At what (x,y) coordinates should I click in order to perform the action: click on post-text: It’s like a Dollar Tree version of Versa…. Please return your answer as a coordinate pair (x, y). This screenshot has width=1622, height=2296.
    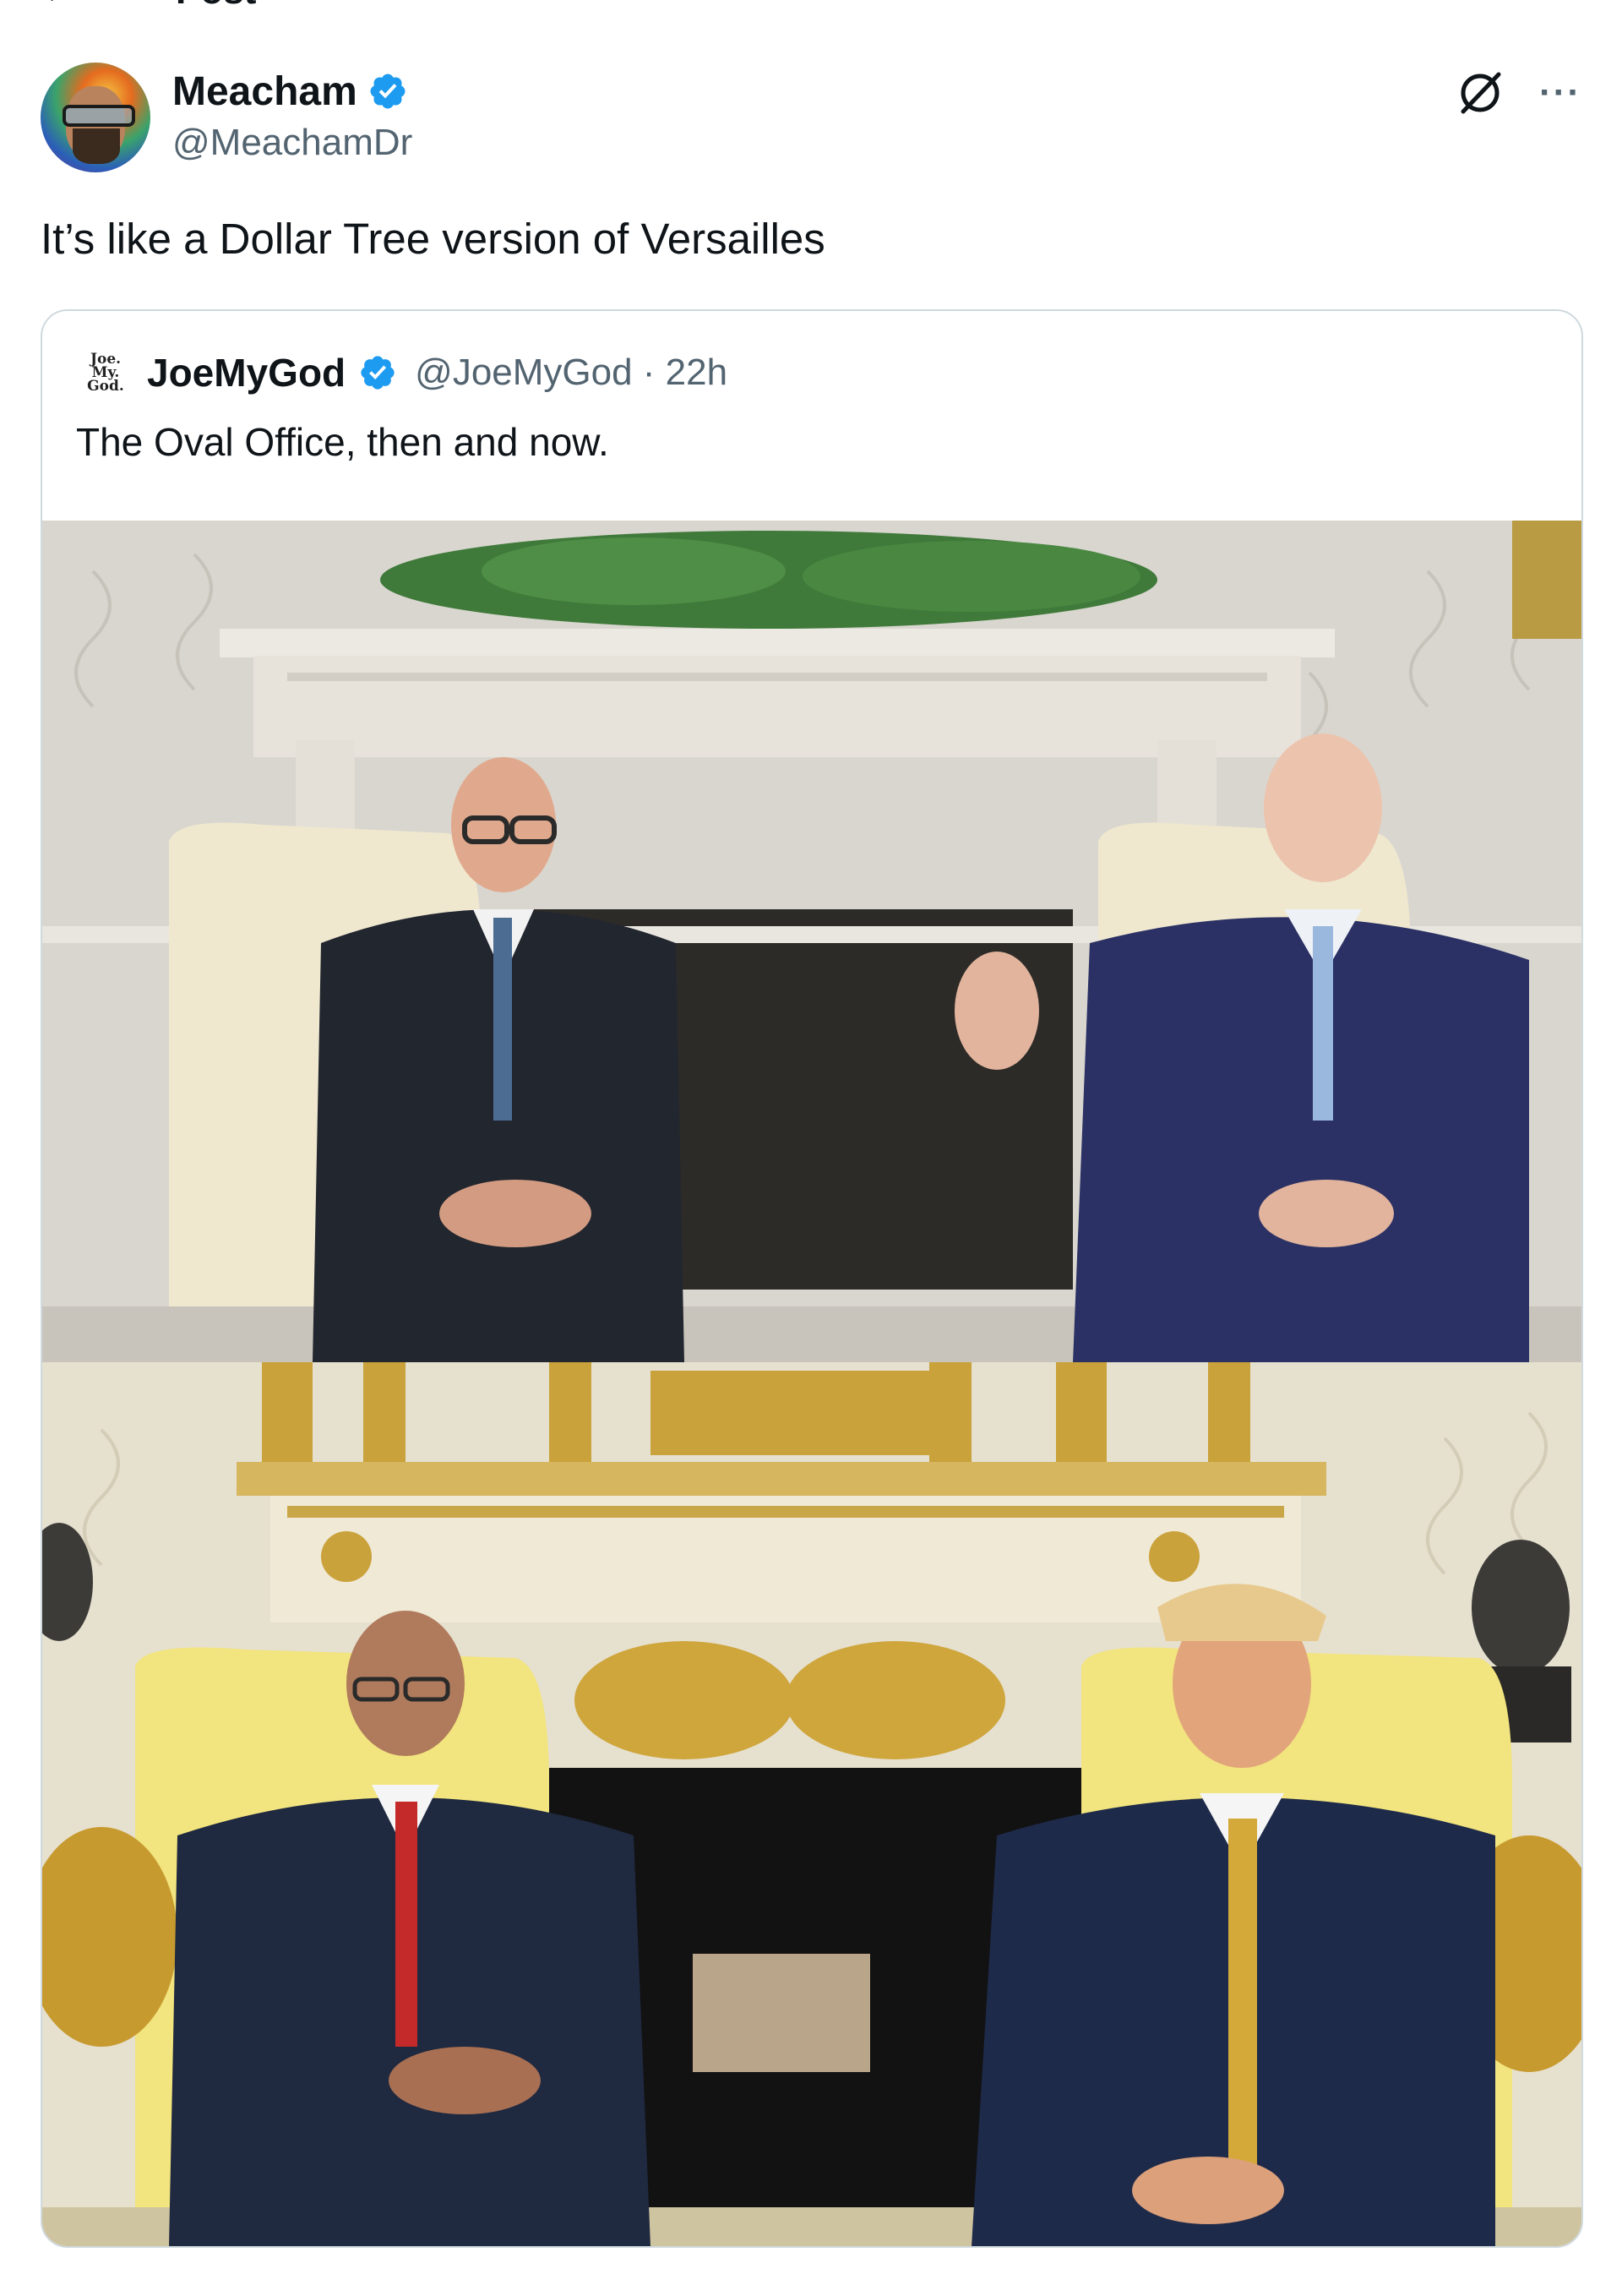
    Looking at the image, I should click on (433, 239).